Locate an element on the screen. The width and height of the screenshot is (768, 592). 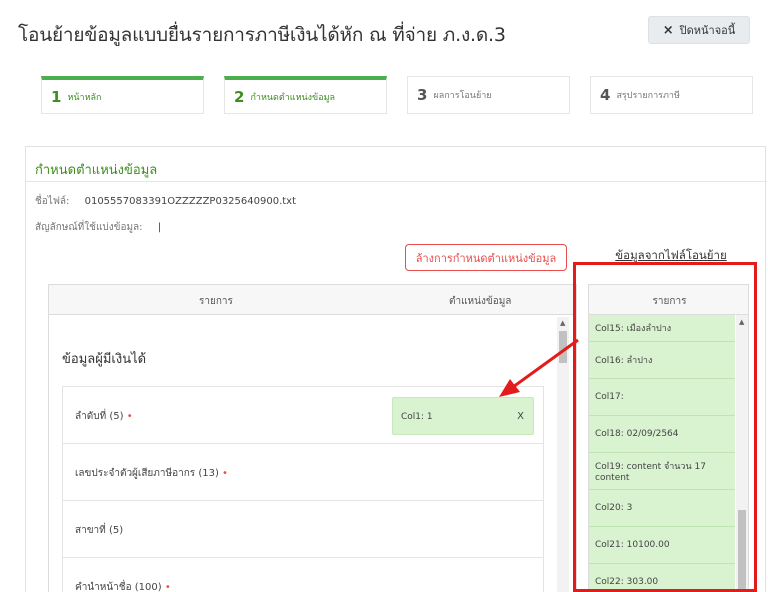
column-item: Col21: 10100.00 is located at coordinates (662, 545).